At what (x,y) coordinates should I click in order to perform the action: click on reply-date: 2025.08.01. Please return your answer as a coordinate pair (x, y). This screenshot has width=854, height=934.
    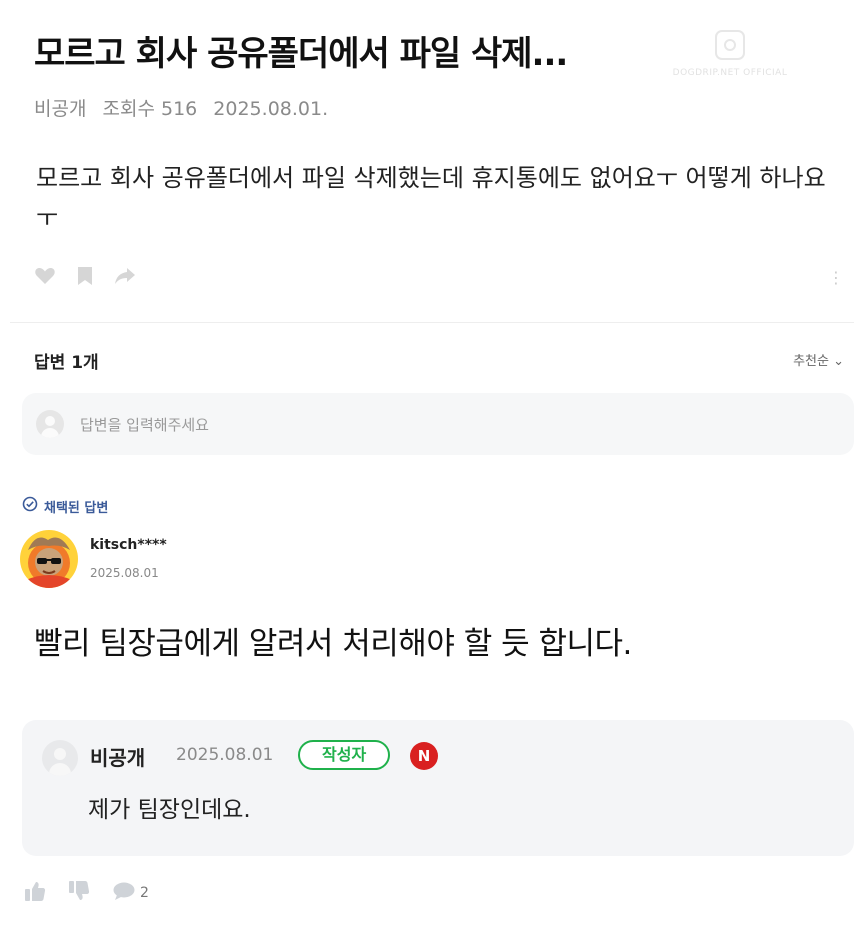
    Looking at the image, I should click on (225, 755).